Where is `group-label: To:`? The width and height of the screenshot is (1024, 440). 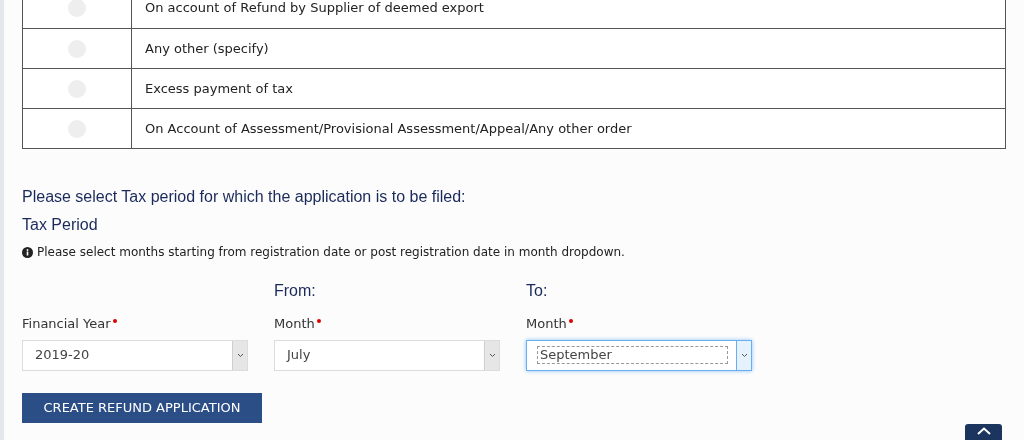 group-label: To: is located at coordinates (537, 291).